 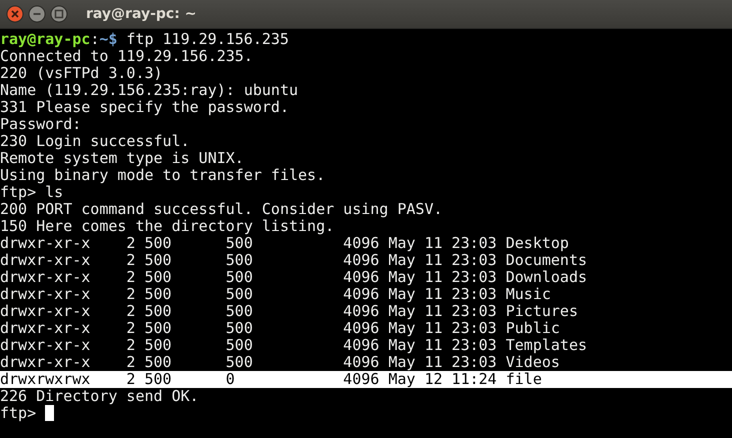 What do you see at coordinates (289, 311) in the screenshot?
I see `directory-listing-row: drwxr-xr-x 2 500 500 4096 May 11 23:03 Pictures` at bounding box center [289, 311].